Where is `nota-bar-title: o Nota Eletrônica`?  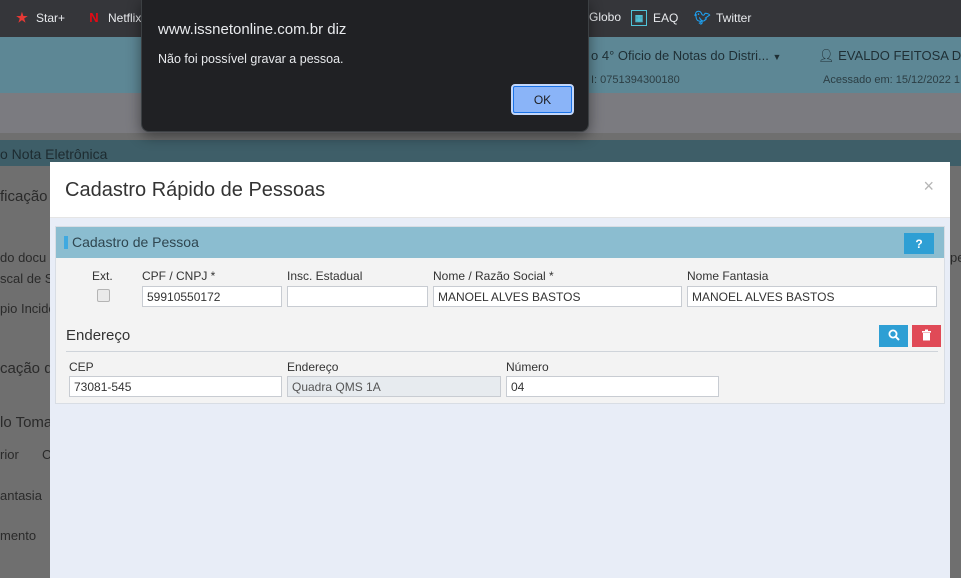 nota-bar-title: o Nota Eletrônica is located at coordinates (54, 154).